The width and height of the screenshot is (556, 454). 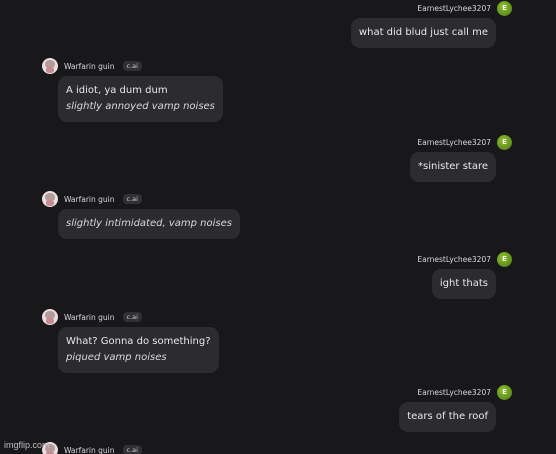 I want to click on message-text: ight thats, so click(x=463, y=283).